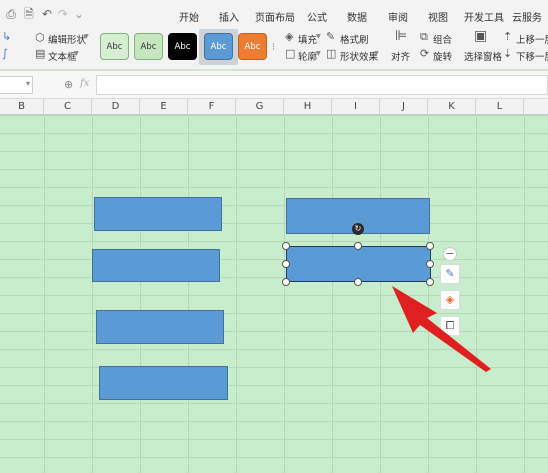  I want to click on align-icon: ⊫, so click(401, 36).